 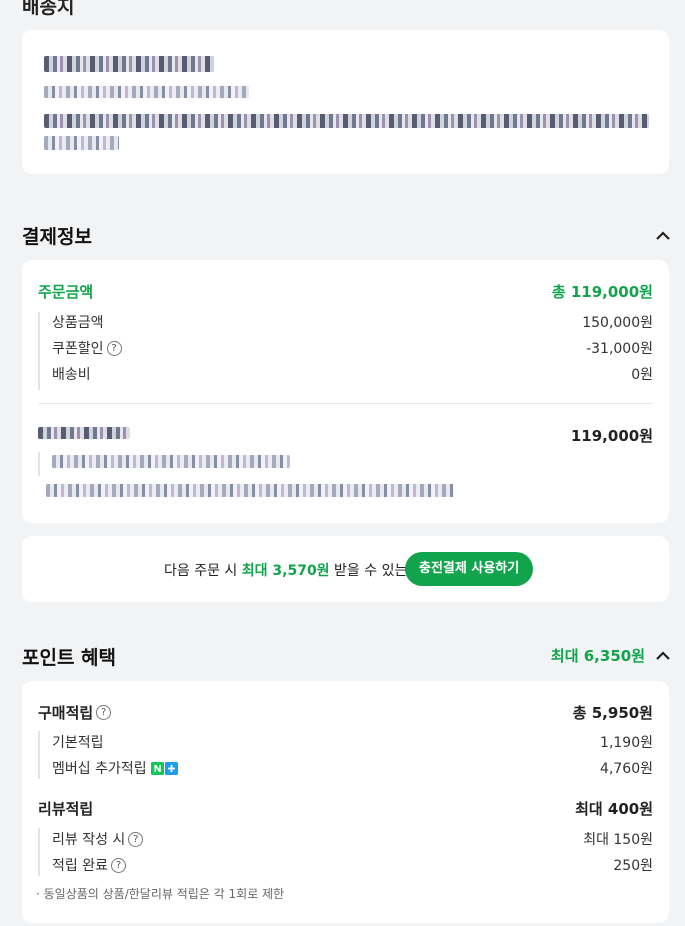 I want to click on coupon-discount-label: 쿠폰할인, so click(x=78, y=349).